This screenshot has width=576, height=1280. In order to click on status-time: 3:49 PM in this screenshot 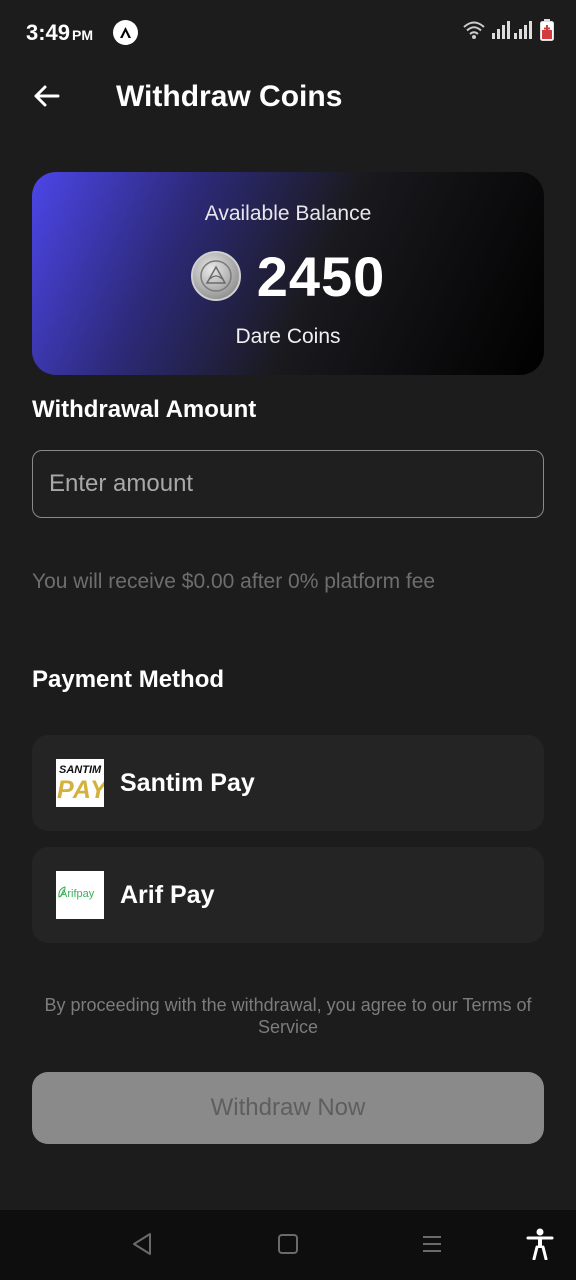, I will do `click(59, 33)`.